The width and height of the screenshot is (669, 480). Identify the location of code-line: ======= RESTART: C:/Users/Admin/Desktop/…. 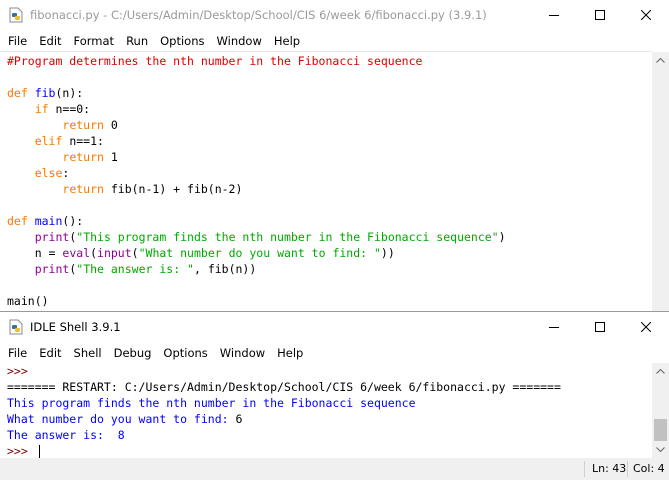
(284, 387).